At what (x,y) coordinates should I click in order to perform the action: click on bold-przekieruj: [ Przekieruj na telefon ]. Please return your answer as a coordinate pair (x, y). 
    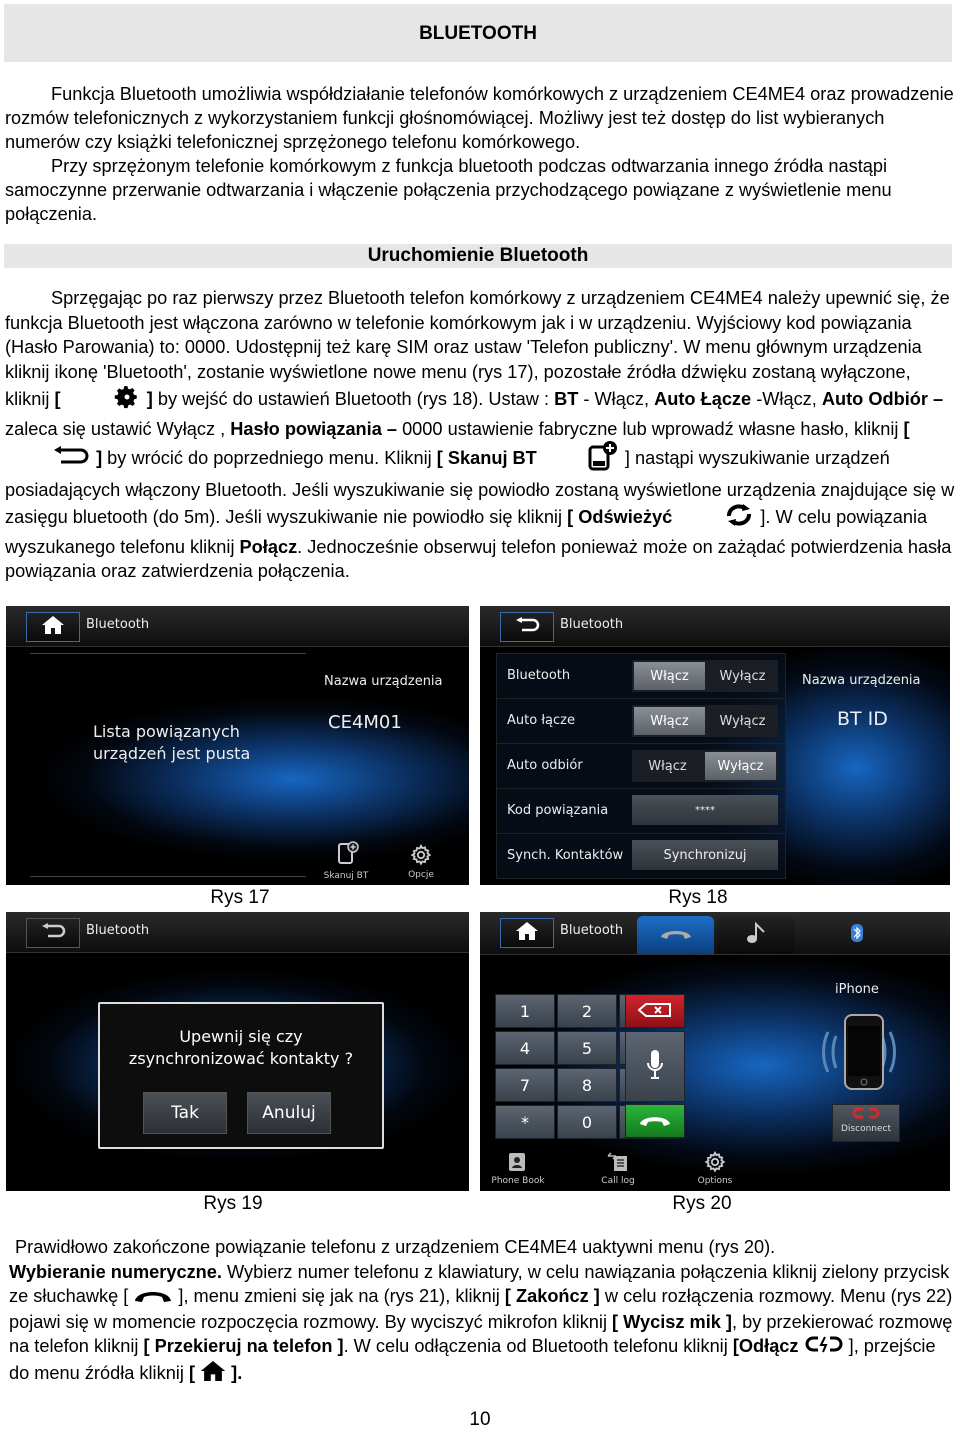
    Looking at the image, I should click on (243, 1346).